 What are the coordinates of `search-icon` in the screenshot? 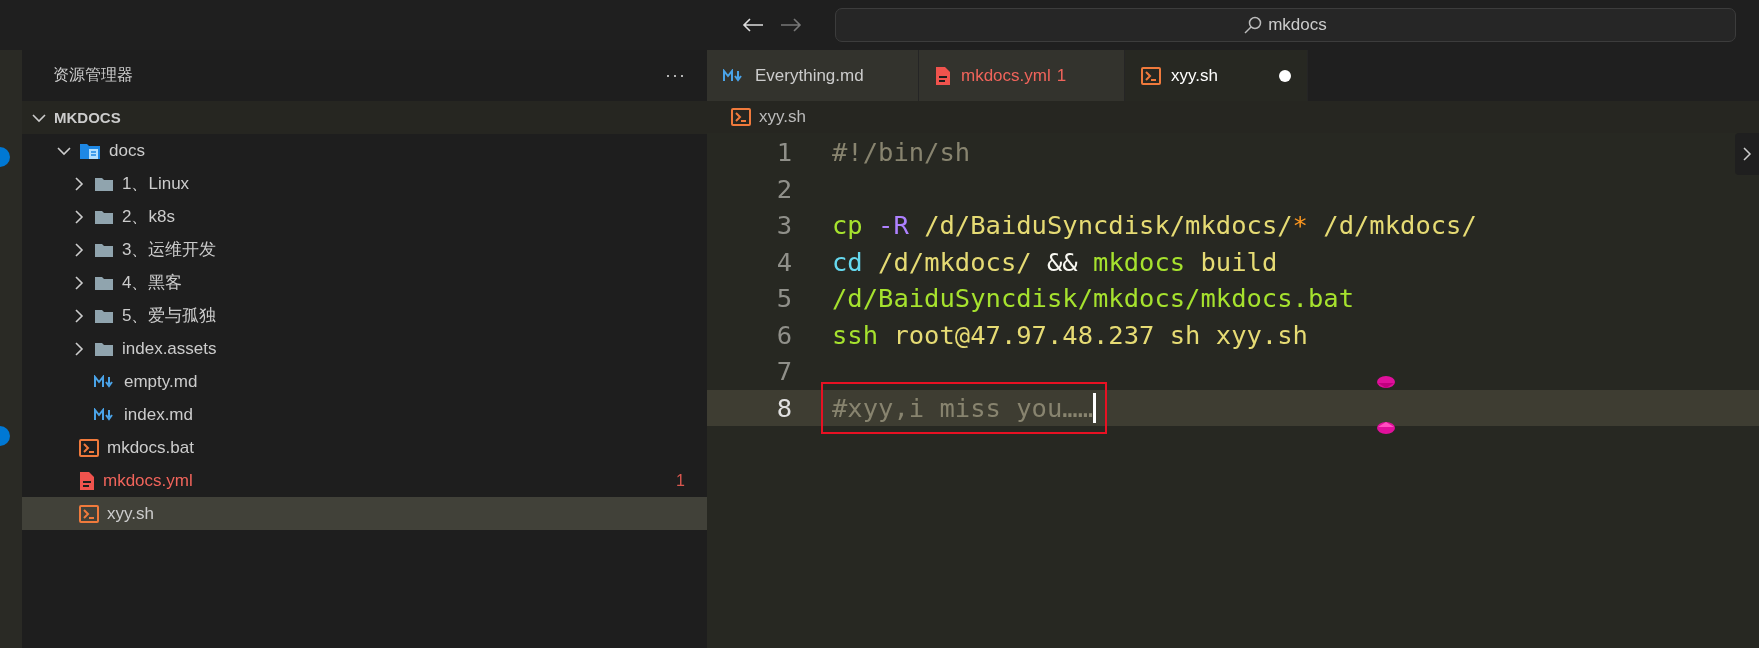 It's located at (1253, 25).